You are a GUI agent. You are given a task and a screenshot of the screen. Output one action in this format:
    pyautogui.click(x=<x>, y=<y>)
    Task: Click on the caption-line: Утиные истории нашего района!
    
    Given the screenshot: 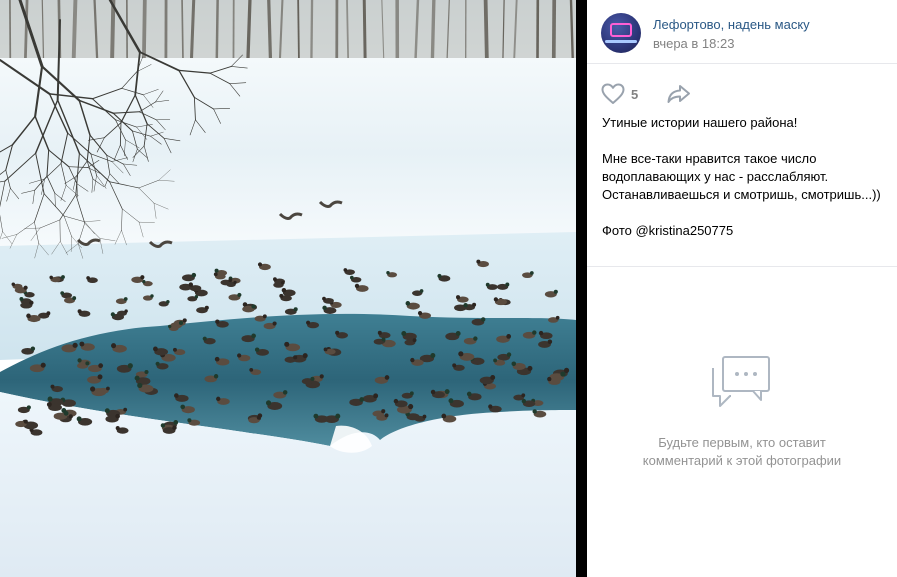 What is the action you would take?
    pyautogui.click(x=700, y=122)
    